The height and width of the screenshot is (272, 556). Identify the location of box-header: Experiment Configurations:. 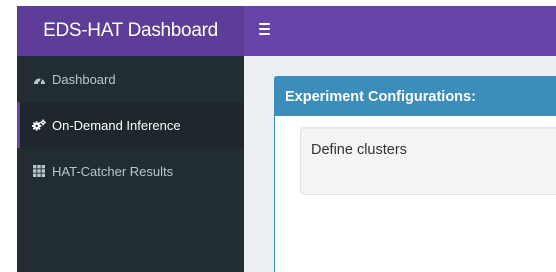
(415, 96).